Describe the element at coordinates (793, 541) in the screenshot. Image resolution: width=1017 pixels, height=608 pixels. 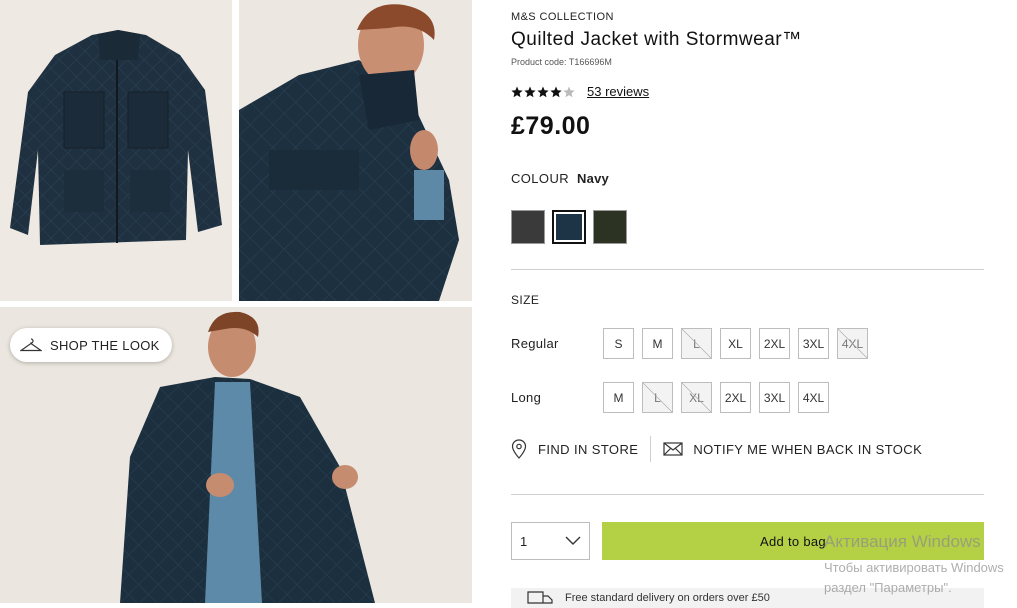
I see `add-to-bag-label: Add to bag` at that location.